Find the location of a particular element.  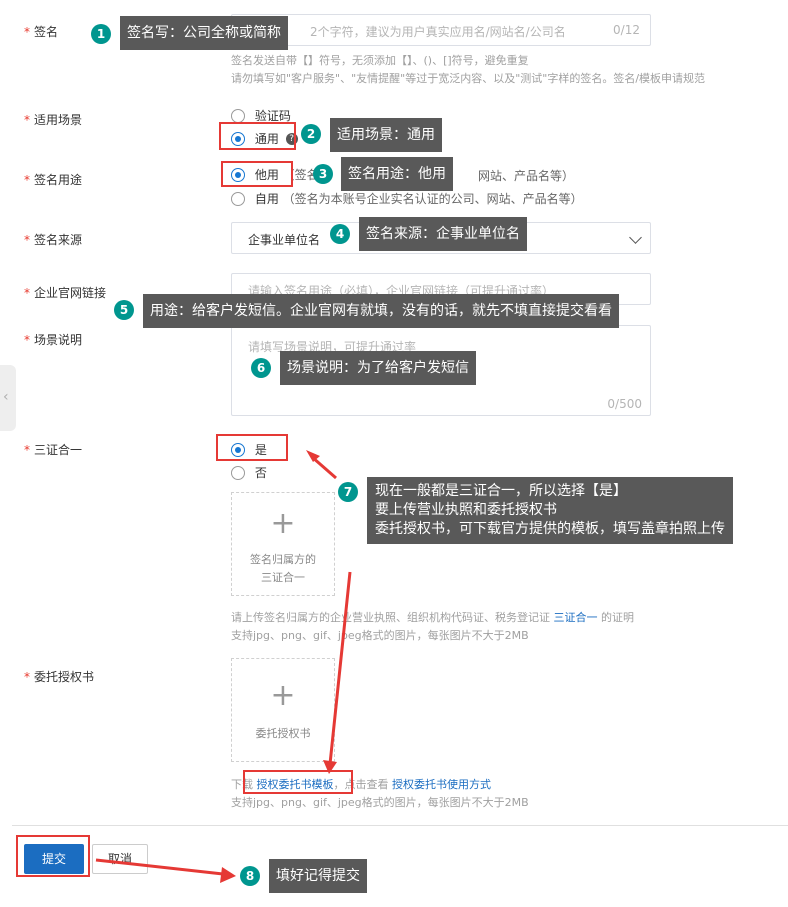

arrow-to-template-link is located at coordinates (337, 672).